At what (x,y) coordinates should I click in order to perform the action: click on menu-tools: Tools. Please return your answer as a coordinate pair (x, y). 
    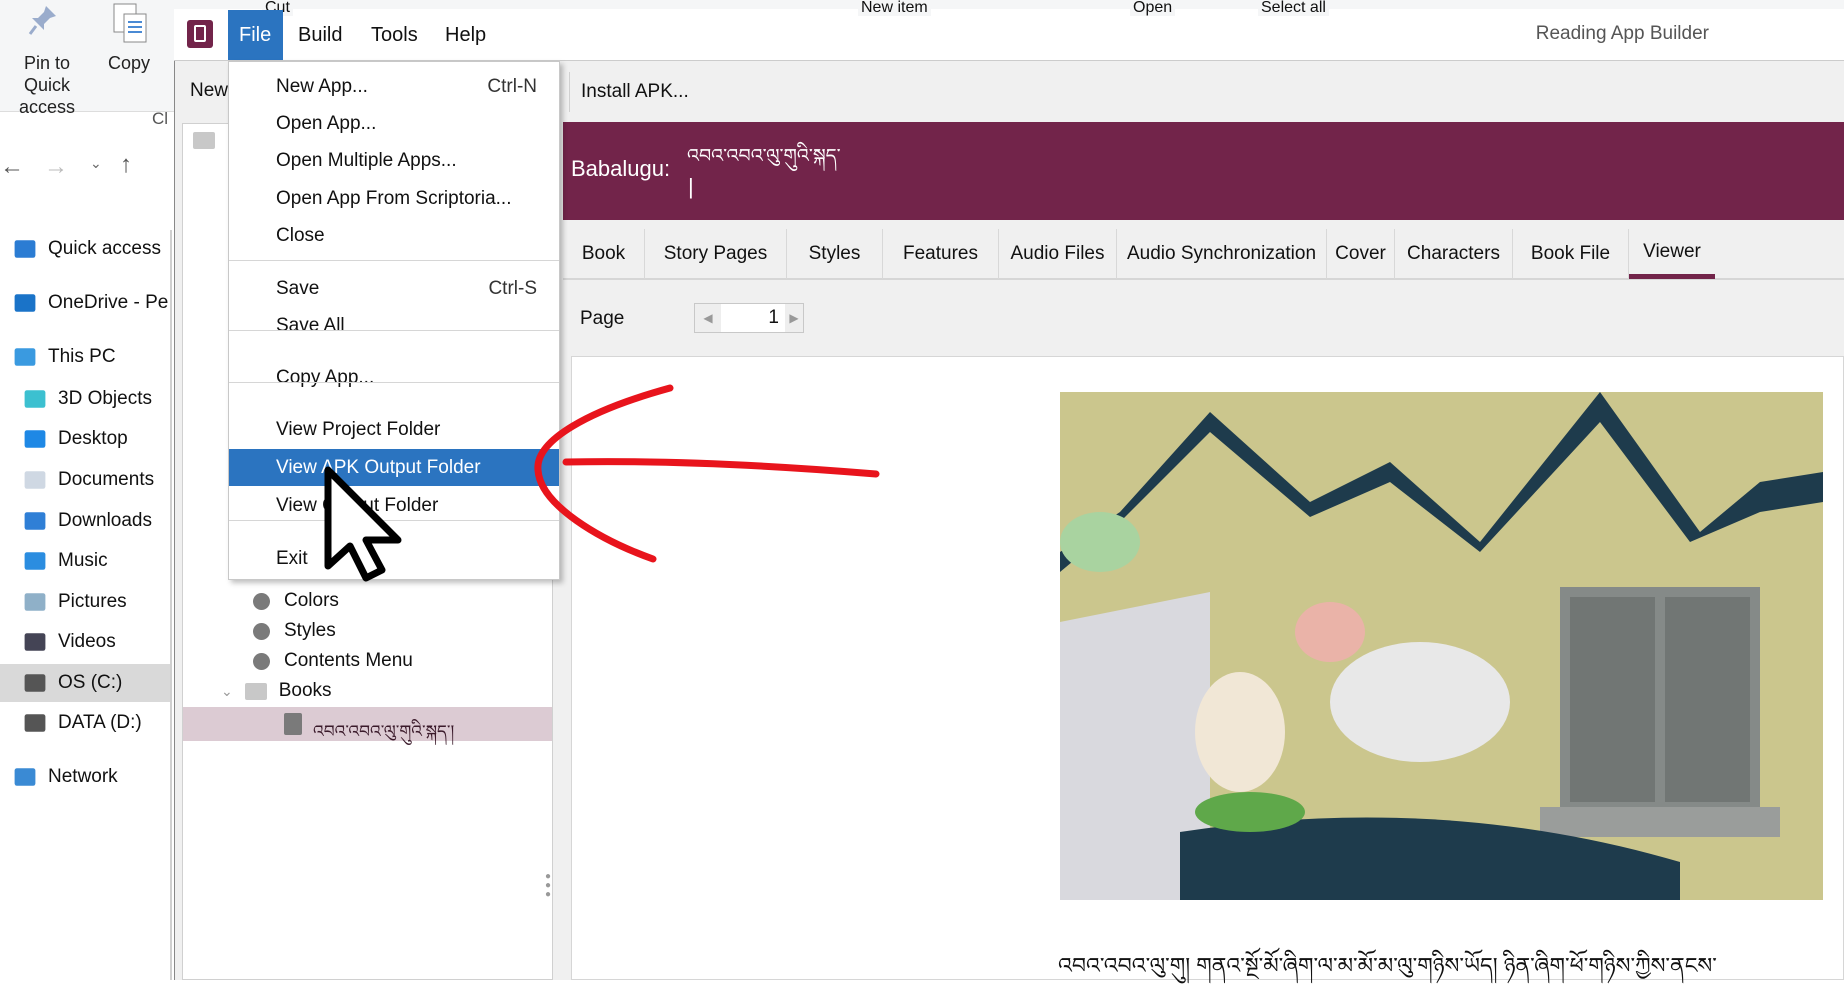
    Looking at the image, I should click on (394, 35).